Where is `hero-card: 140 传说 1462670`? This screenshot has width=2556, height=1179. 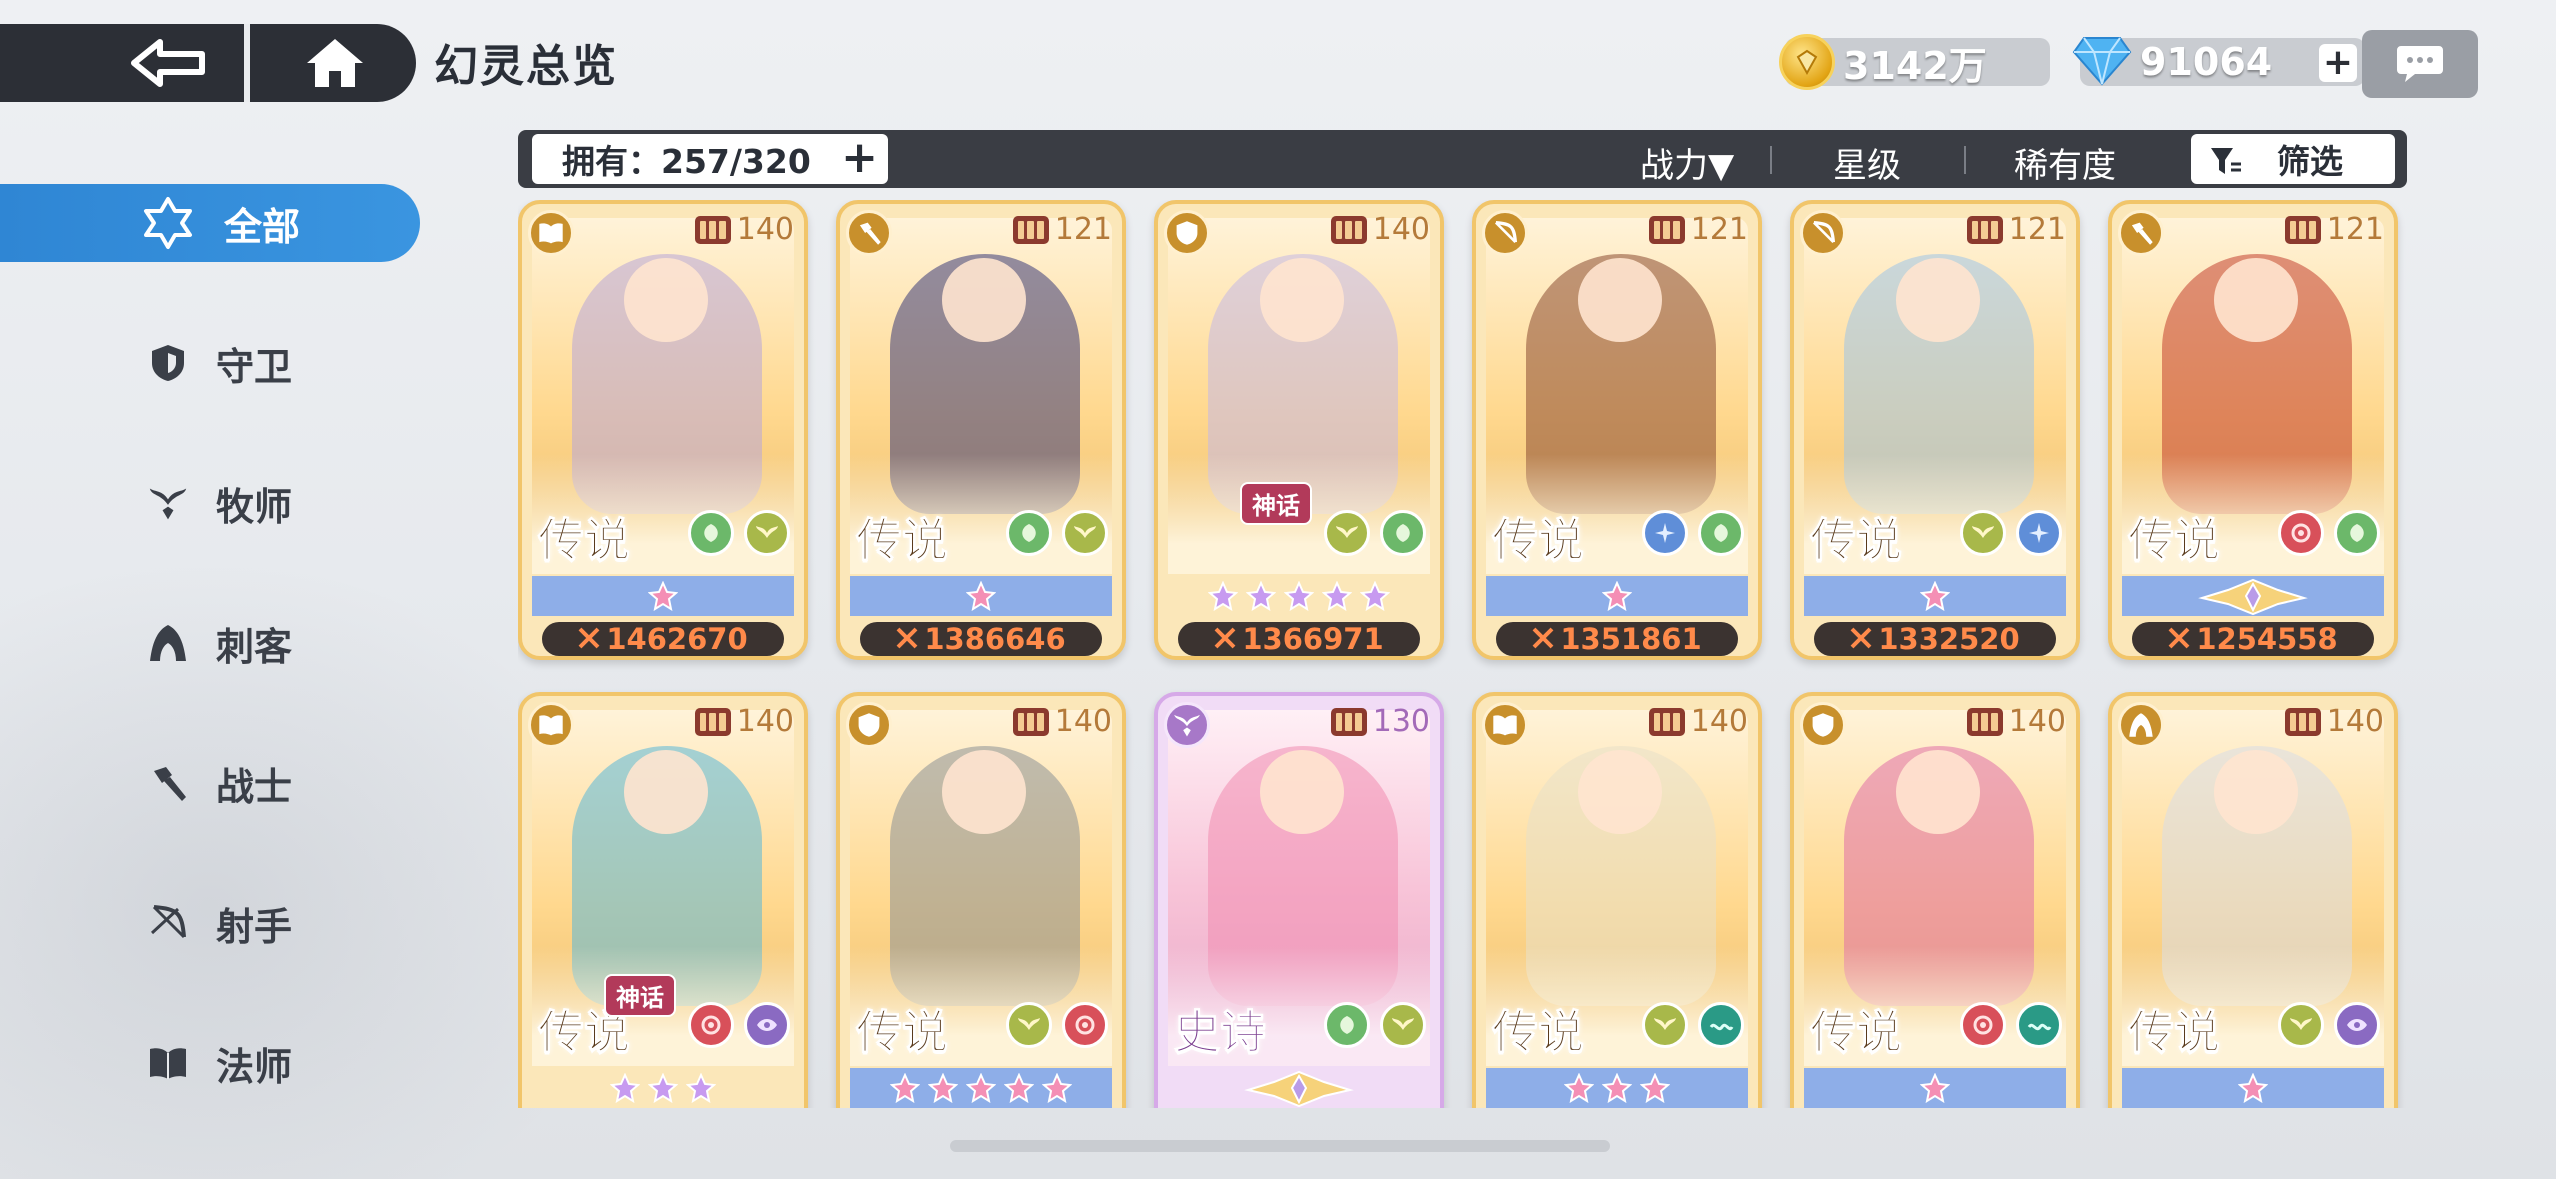 hero-card: 140 传说 1462670 is located at coordinates (663, 430).